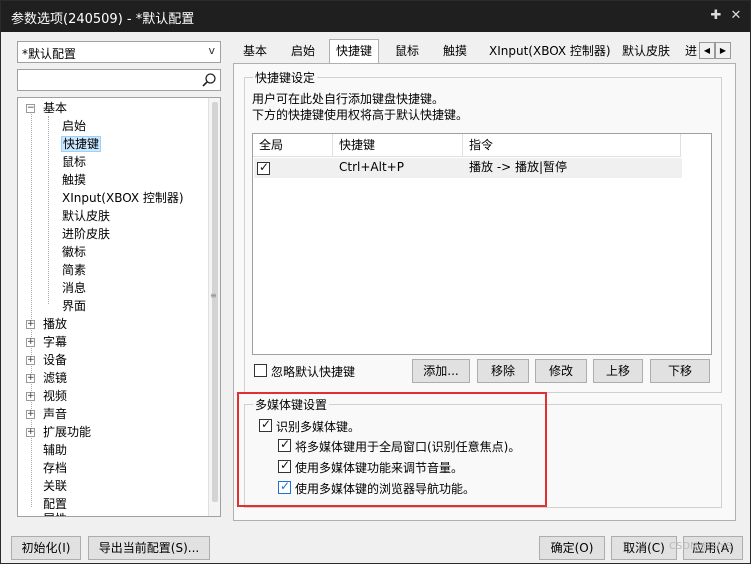 The width and height of the screenshot is (751, 564). What do you see at coordinates (284, 444) in the screenshot?
I see `media-global-window-checkbox: ✓` at bounding box center [284, 444].